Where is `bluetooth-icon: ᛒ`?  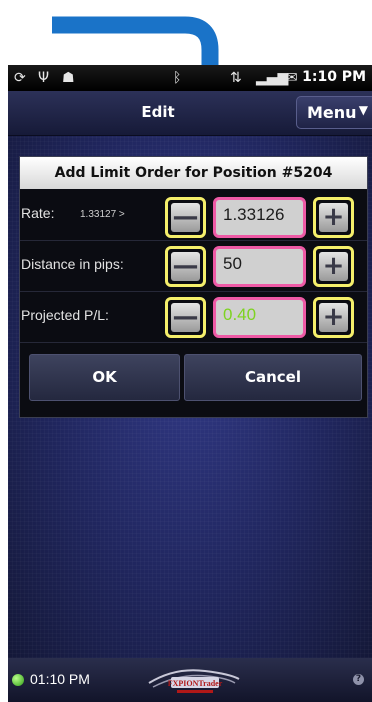
bluetooth-icon: ᛒ is located at coordinates (177, 78).